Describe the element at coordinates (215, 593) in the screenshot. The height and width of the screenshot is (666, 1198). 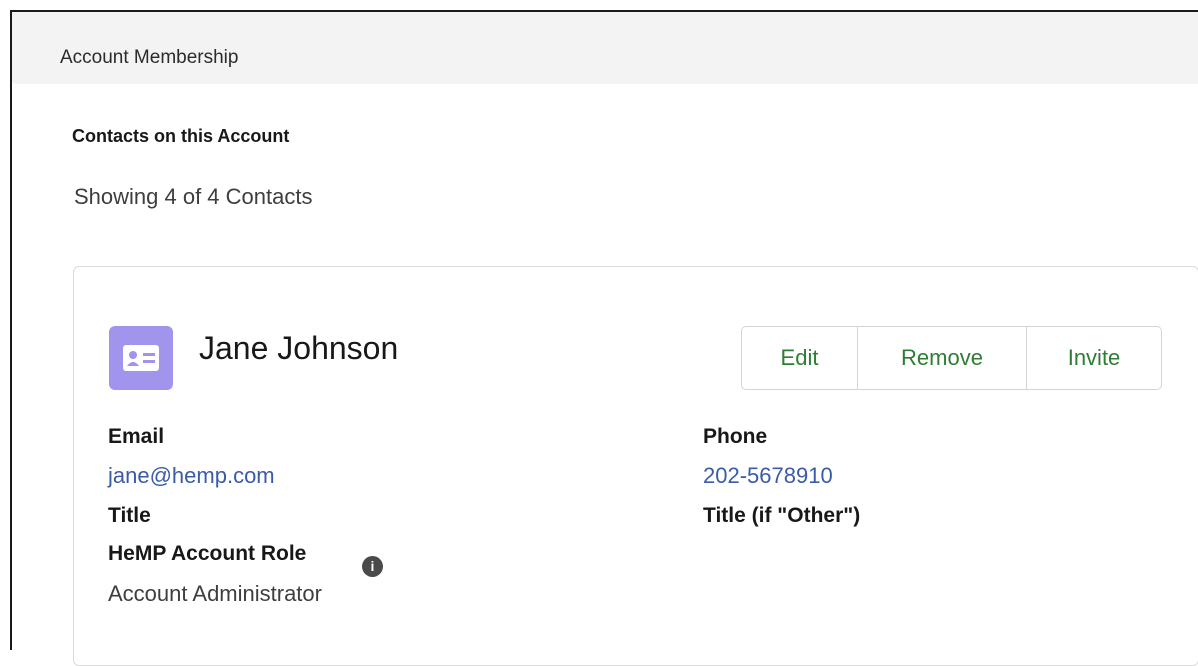
I see `role-value: Account Administrator` at that location.